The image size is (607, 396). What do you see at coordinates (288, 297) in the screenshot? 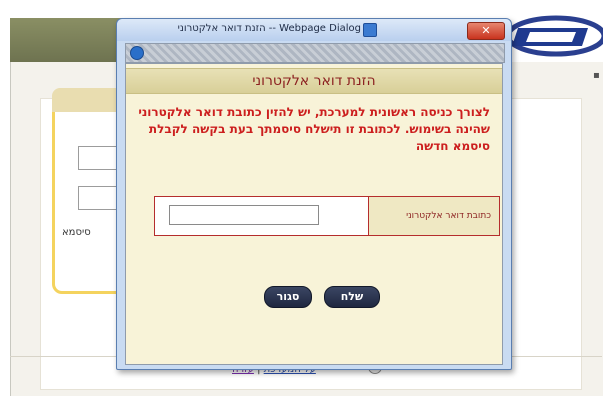
I see `close-button: סגור` at bounding box center [288, 297].